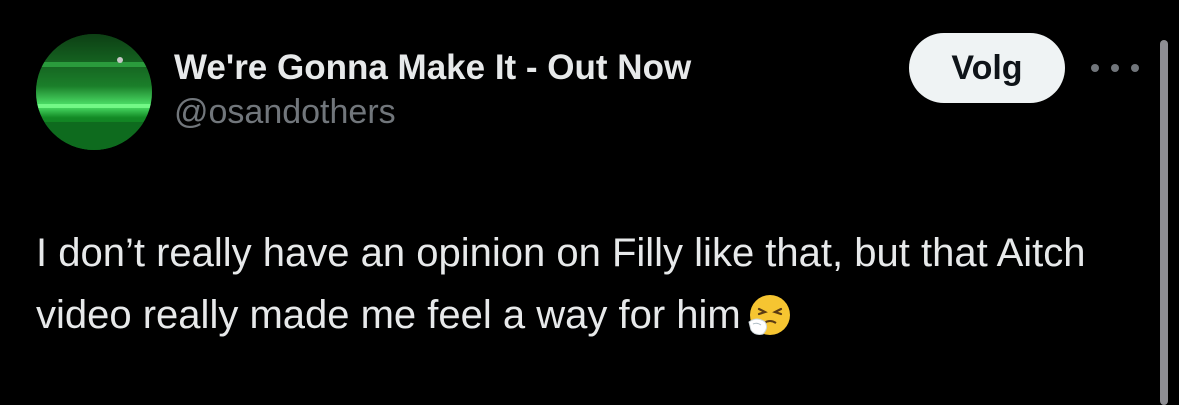 This screenshot has height=405, width=1179. I want to click on follow-button: Volg, so click(987, 68).